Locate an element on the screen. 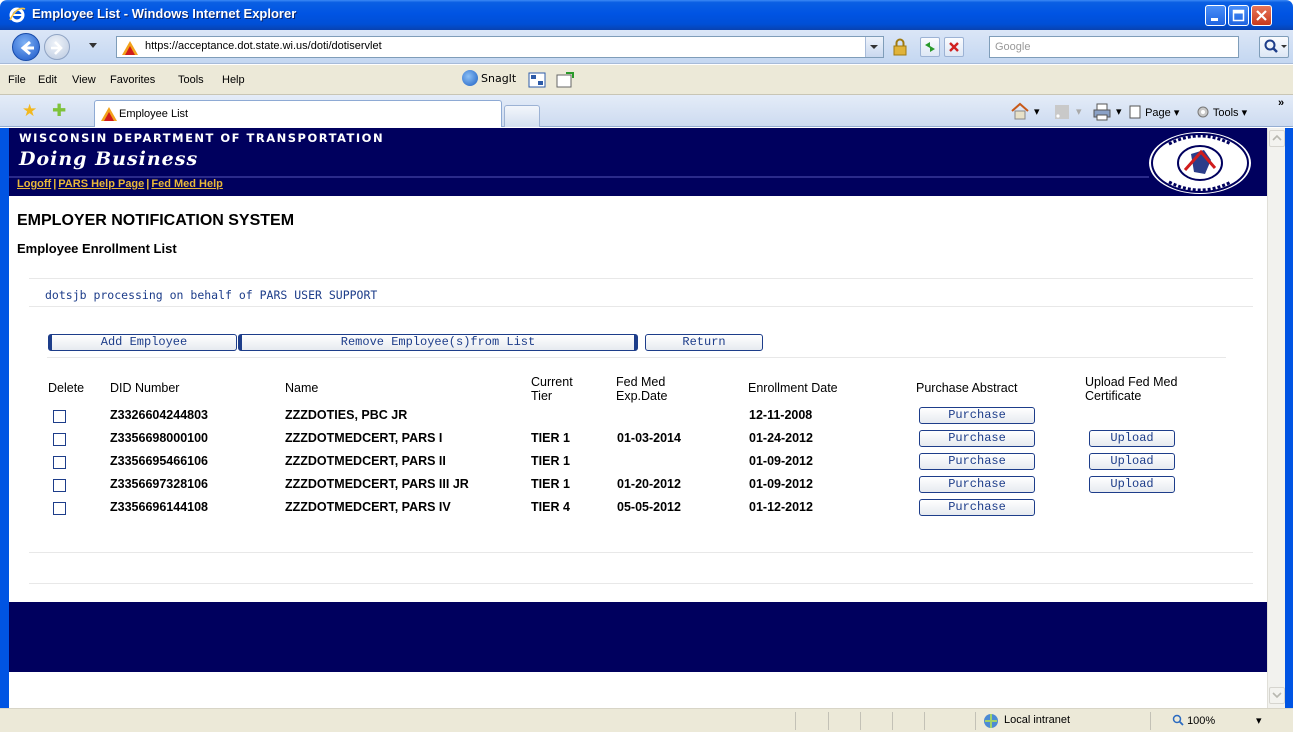  address-dropdown-button is located at coordinates (874, 47).